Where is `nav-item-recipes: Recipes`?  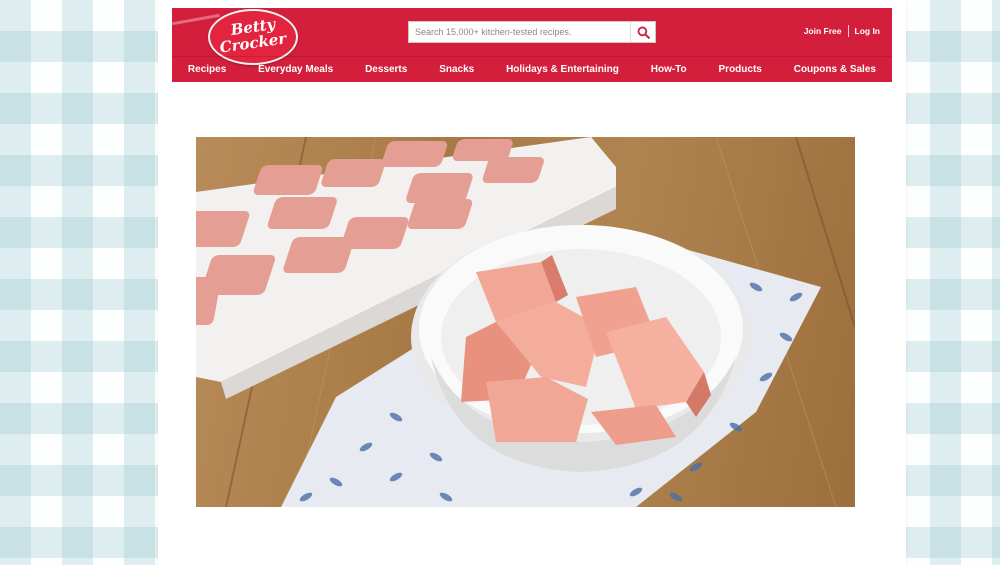 nav-item-recipes: Recipes is located at coordinates (207, 69).